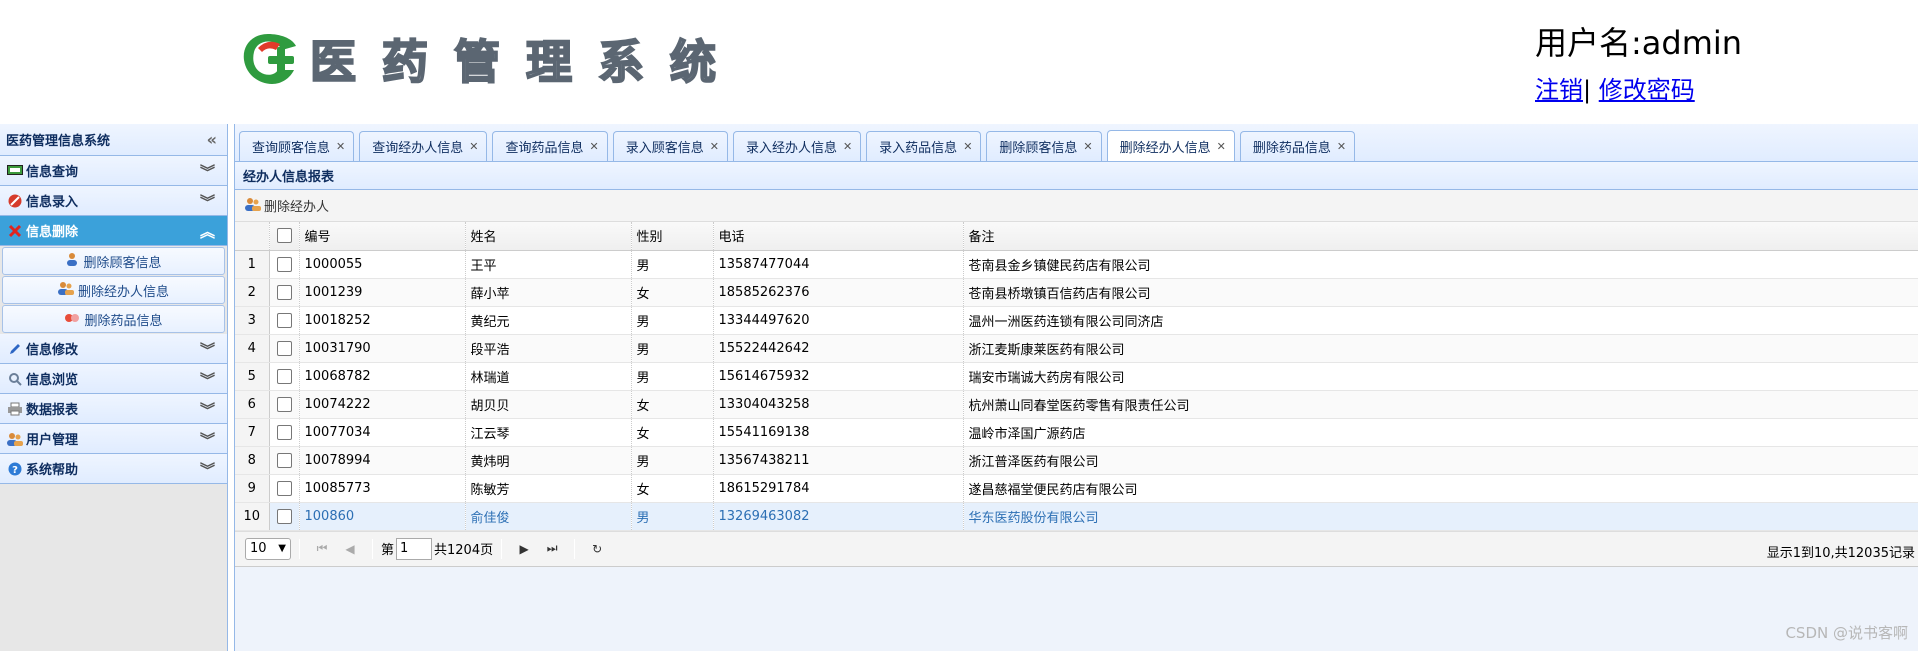 The image size is (1918, 651). I want to click on monitor-icon, so click(15, 171).